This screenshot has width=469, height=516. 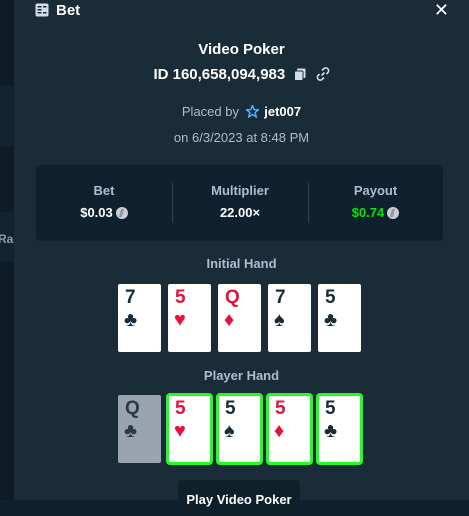 What do you see at coordinates (10, 250) in the screenshot?
I see `background-page: Rac` at bounding box center [10, 250].